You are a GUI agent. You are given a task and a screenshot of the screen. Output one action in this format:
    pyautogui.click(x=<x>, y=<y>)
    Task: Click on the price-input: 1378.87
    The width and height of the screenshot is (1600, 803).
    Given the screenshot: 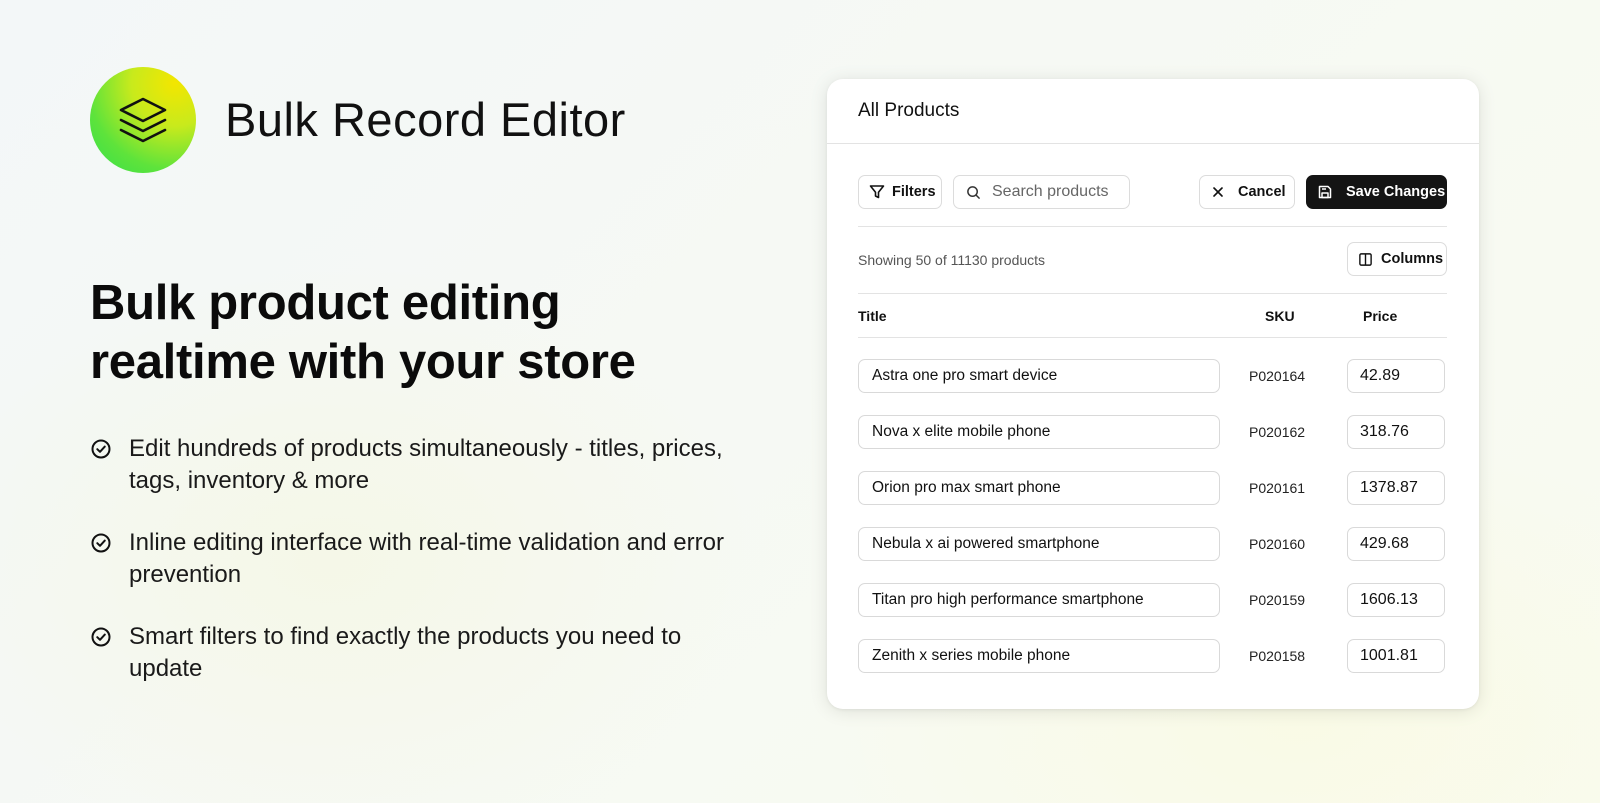 What is the action you would take?
    pyautogui.click(x=1396, y=488)
    